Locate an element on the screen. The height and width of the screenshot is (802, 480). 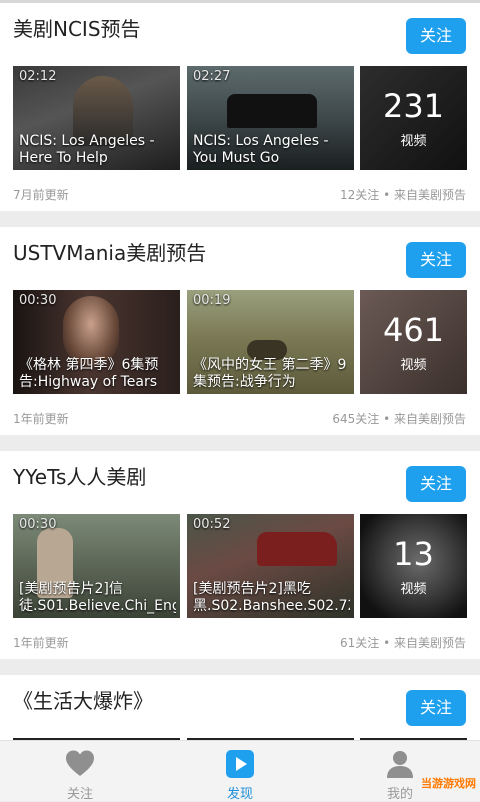
channel-stats: 61关注 • 来自美剧预告 is located at coordinates (403, 643).